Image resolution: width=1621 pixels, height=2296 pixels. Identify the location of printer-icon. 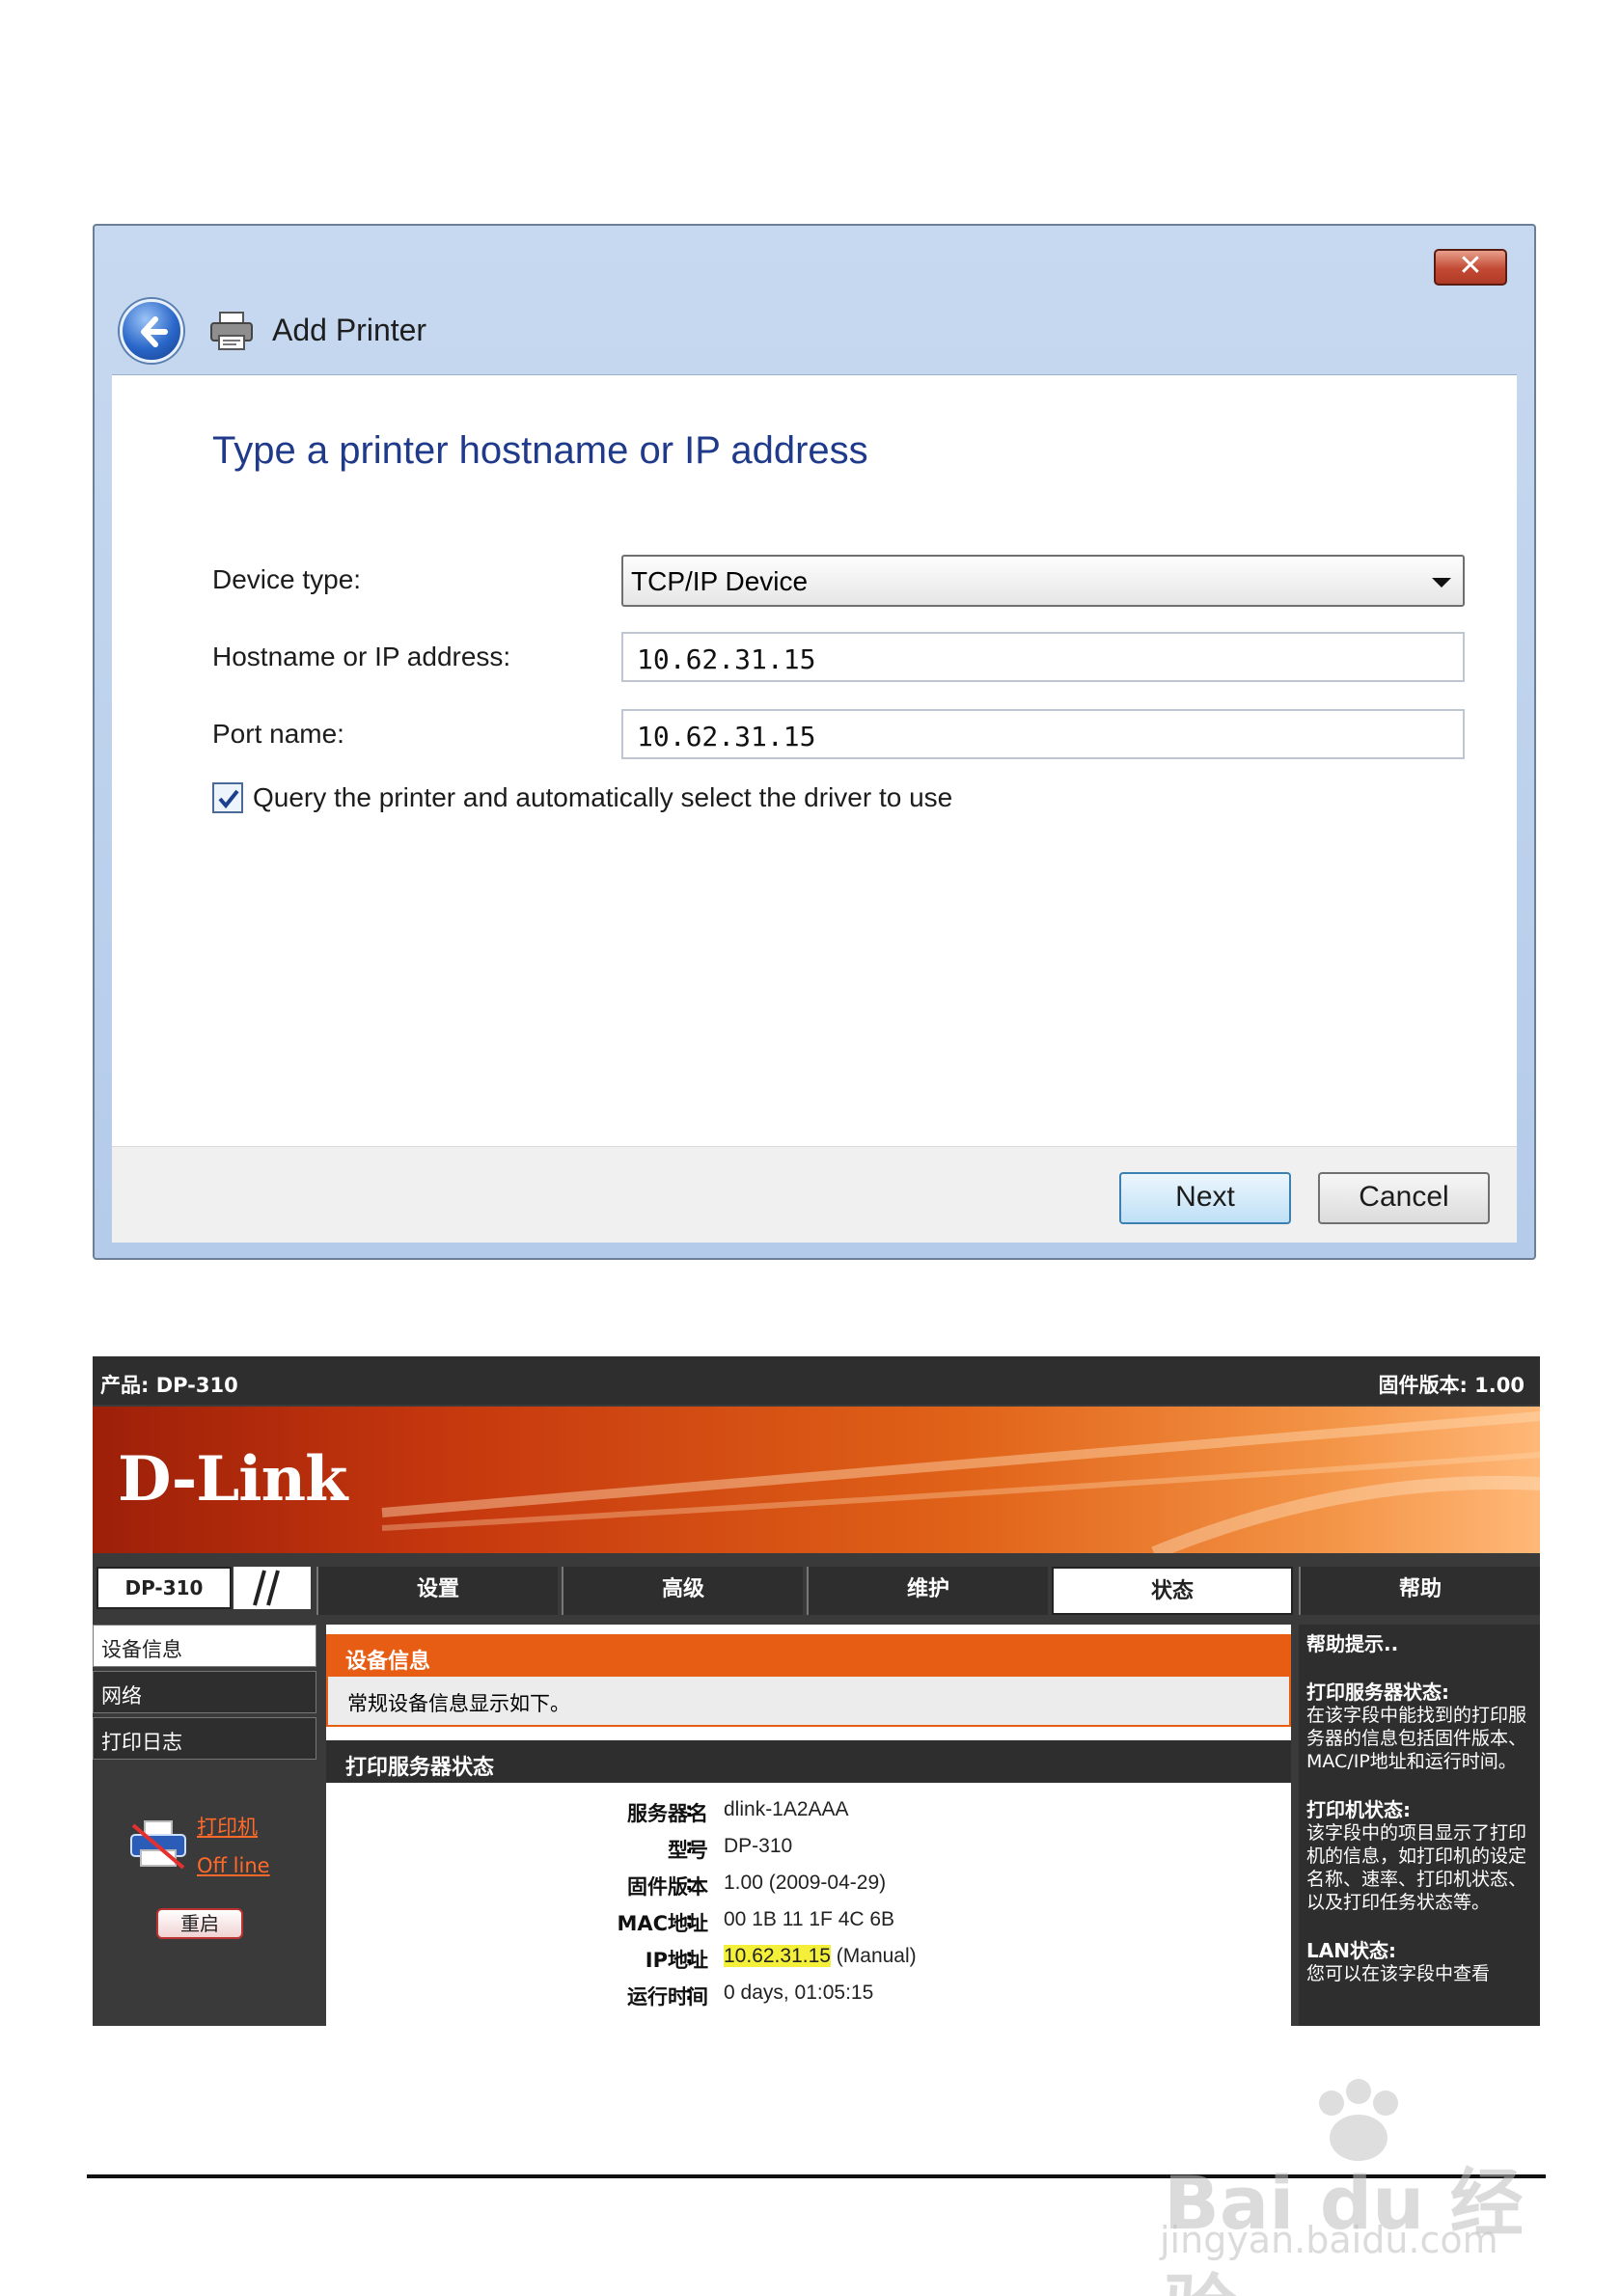
(231, 331).